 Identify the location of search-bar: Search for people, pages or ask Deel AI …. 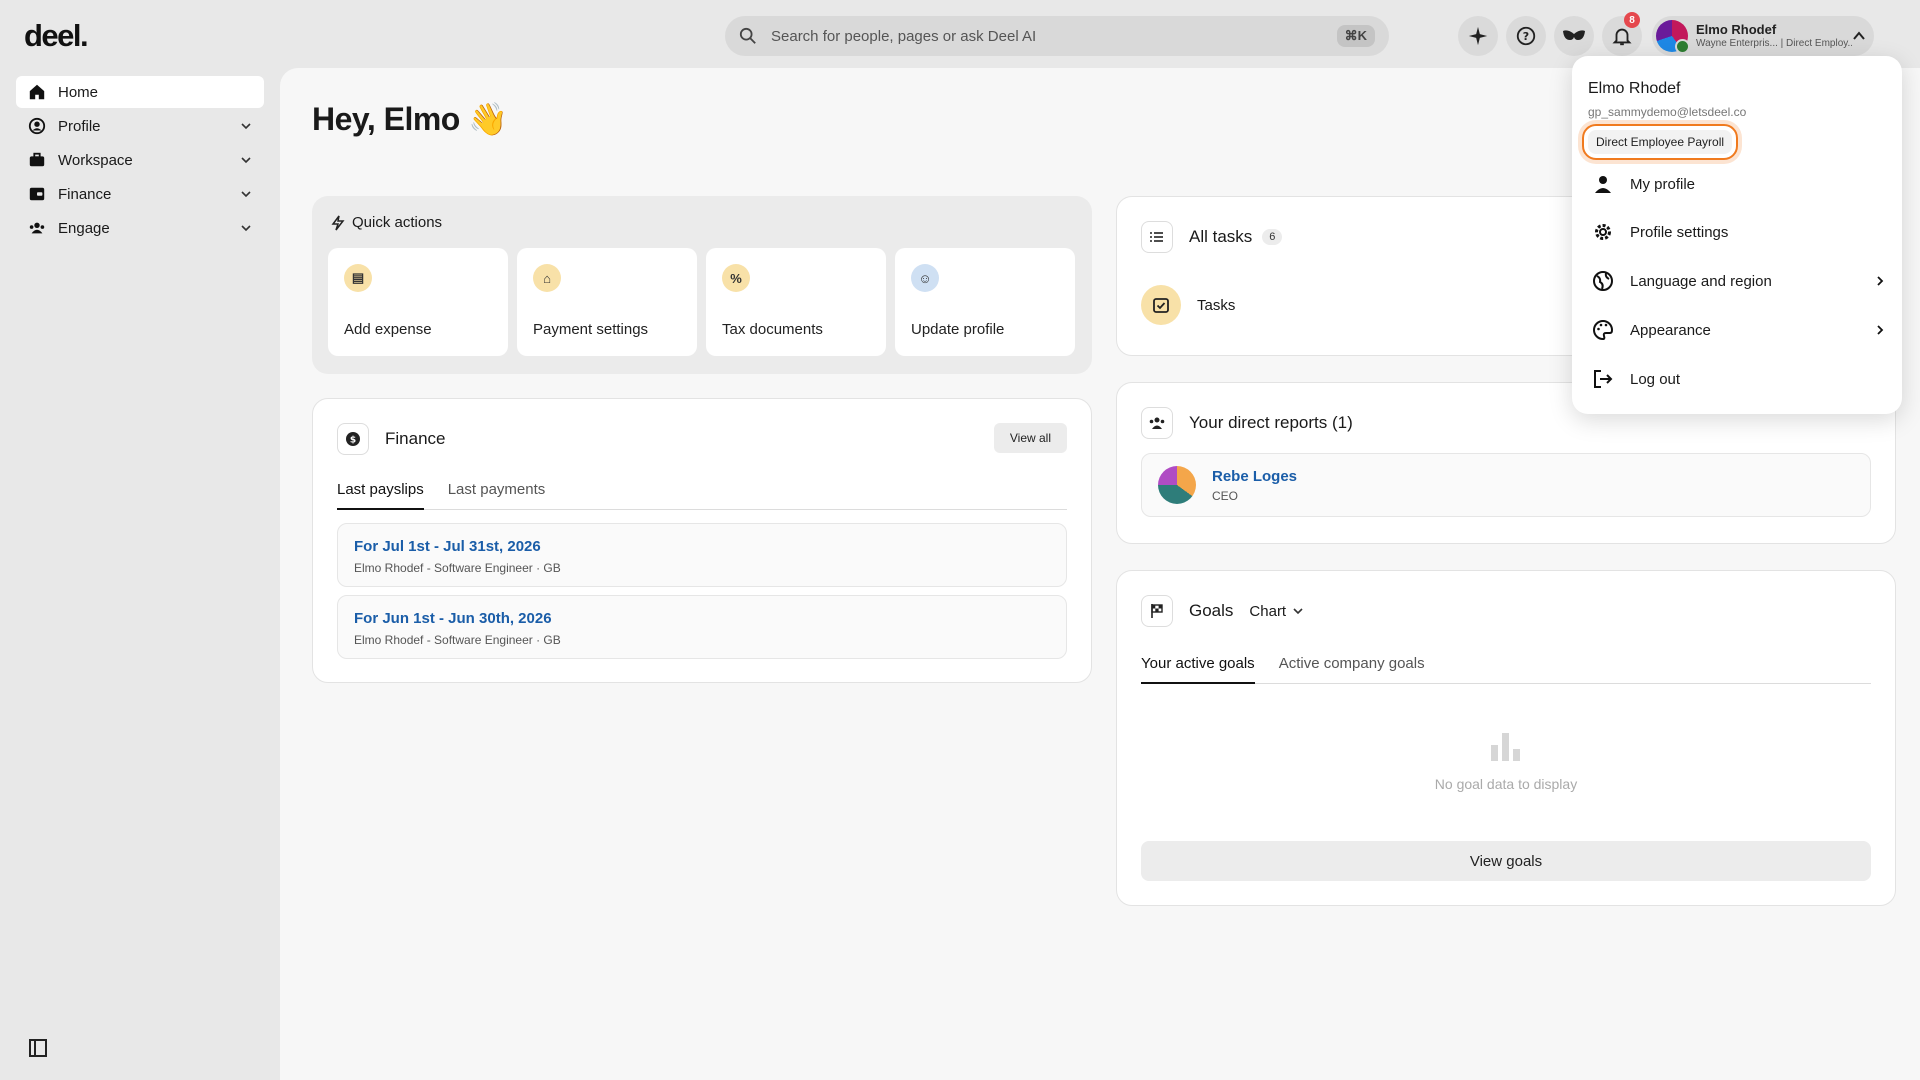
(1057, 36).